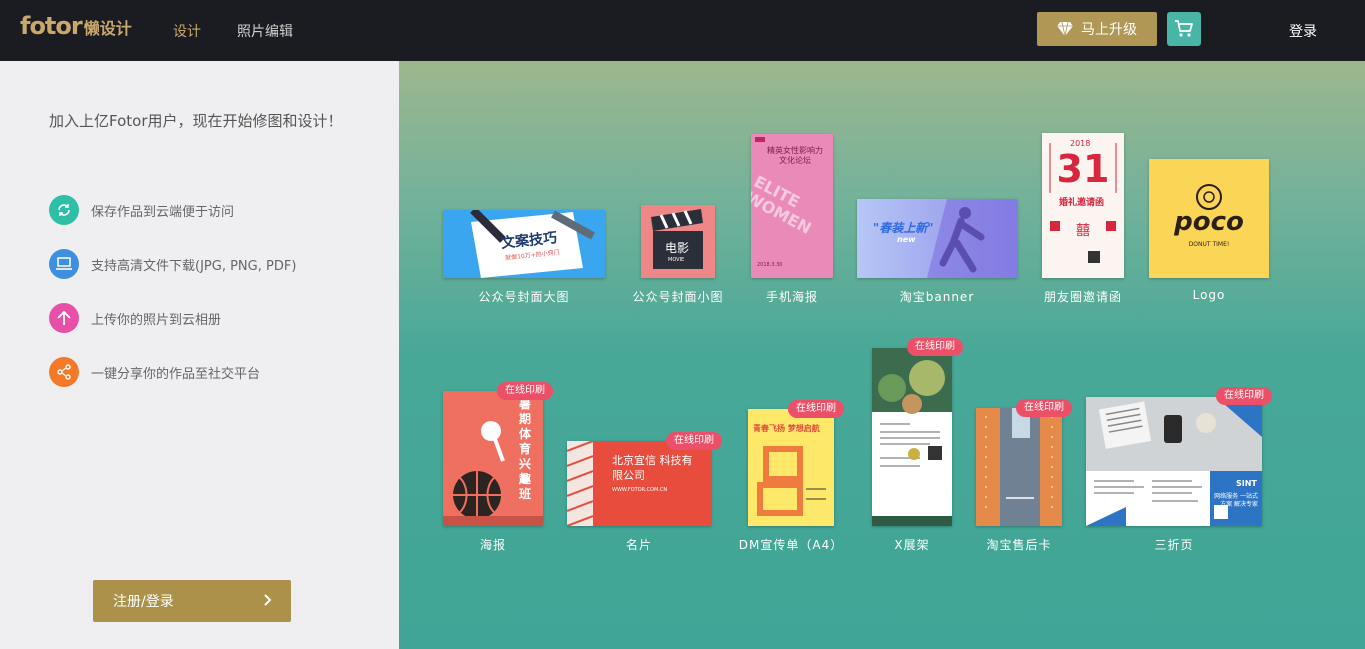 Image resolution: width=1365 pixels, height=649 pixels. Describe the element at coordinates (678, 297) in the screenshot. I see `template-label: 公众号封面小图` at that location.